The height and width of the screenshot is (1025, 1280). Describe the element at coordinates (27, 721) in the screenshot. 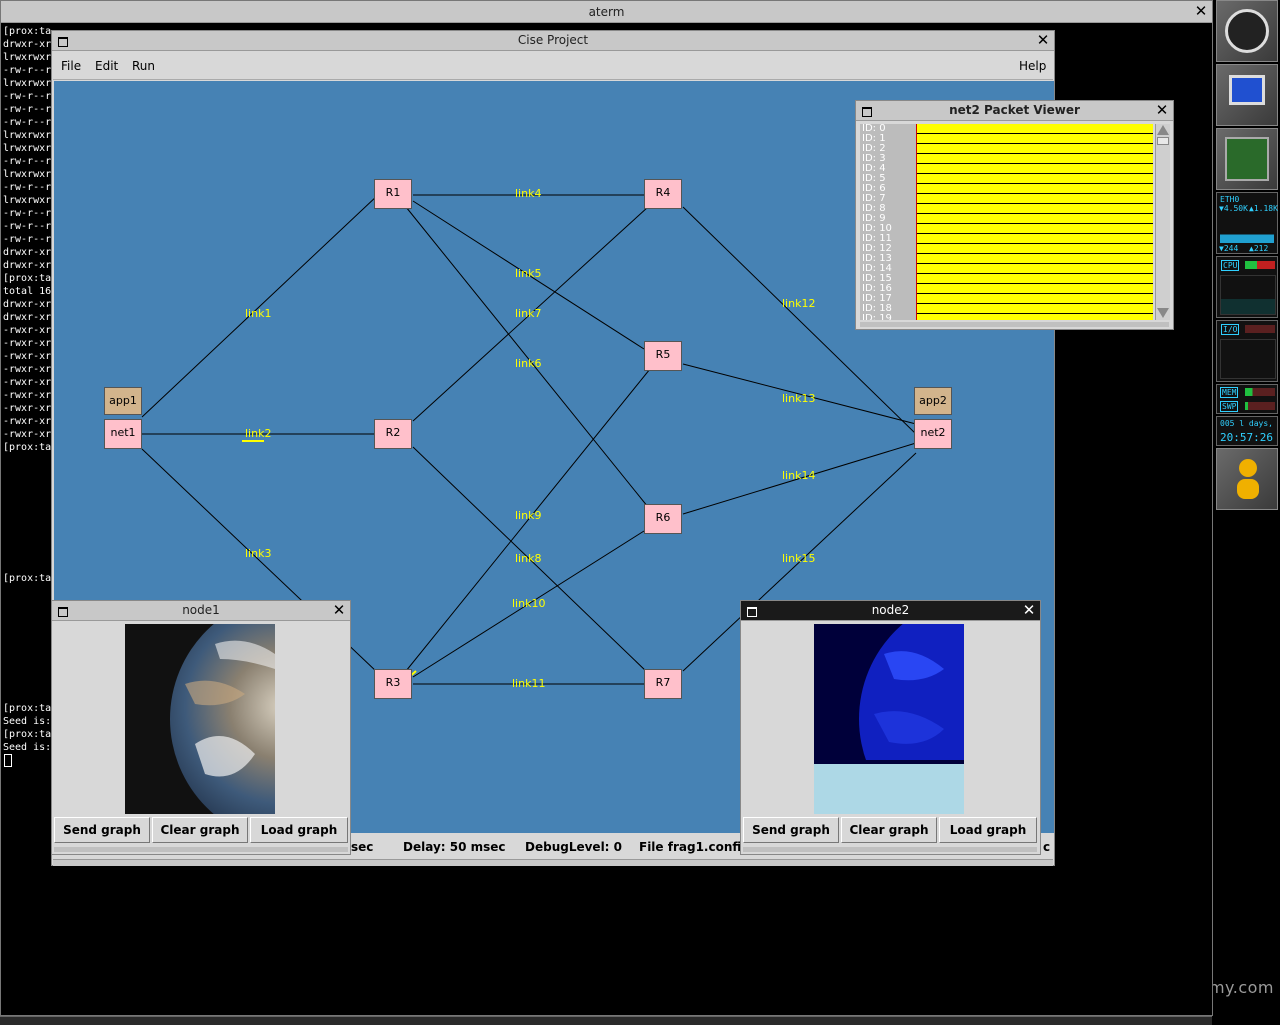

I see `terminal-line: Seed is:` at that location.